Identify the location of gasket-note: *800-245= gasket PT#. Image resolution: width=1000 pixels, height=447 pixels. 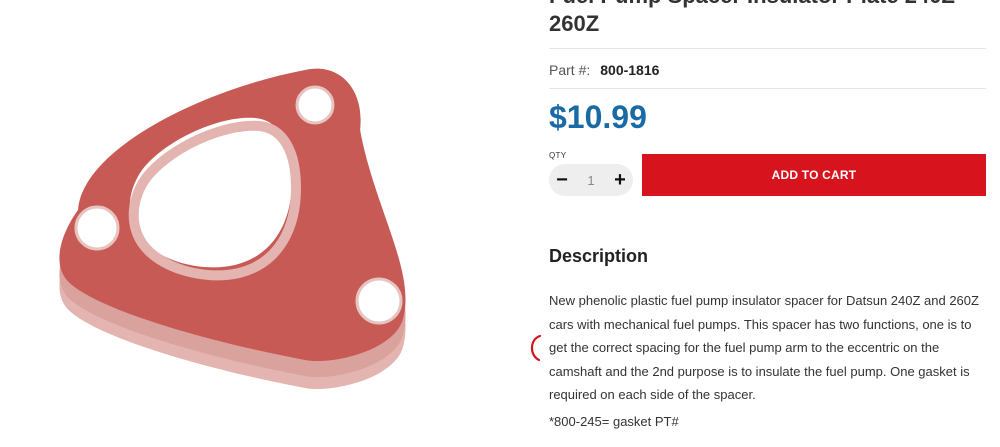
(614, 421).